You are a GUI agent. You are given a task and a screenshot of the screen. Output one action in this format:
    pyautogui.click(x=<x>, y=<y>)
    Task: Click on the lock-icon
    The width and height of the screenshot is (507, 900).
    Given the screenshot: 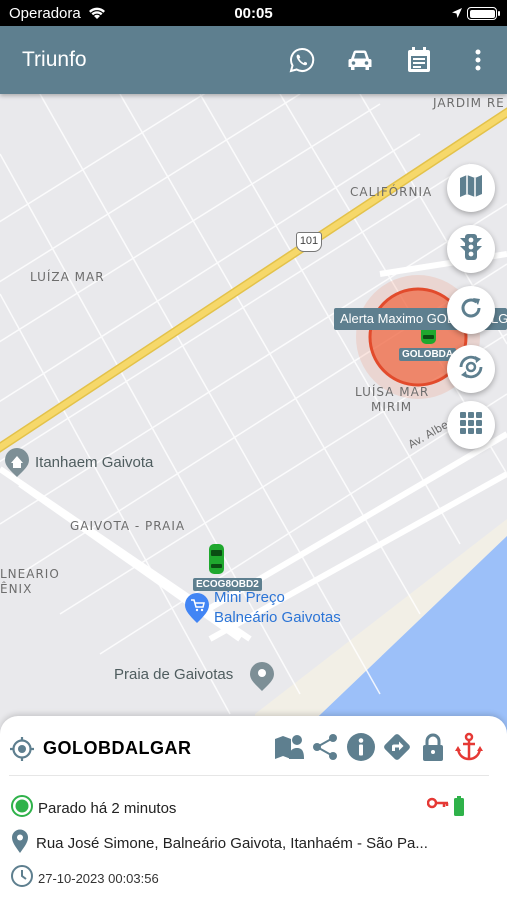 What is the action you would take?
    pyautogui.click(x=433, y=747)
    